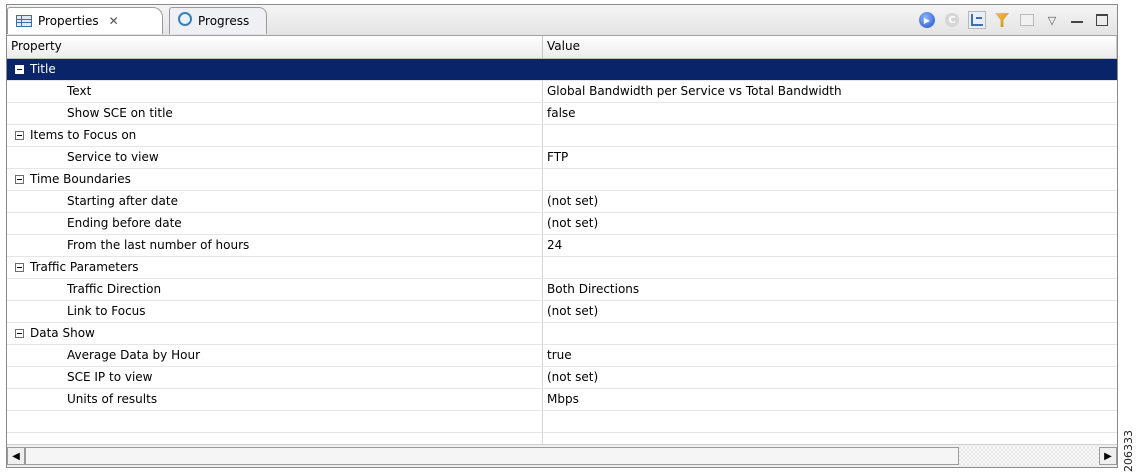  What do you see at coordinates (275, 157) in the screenshot?
I see `property-cell: Service to view` at bounding box center [275, 157].